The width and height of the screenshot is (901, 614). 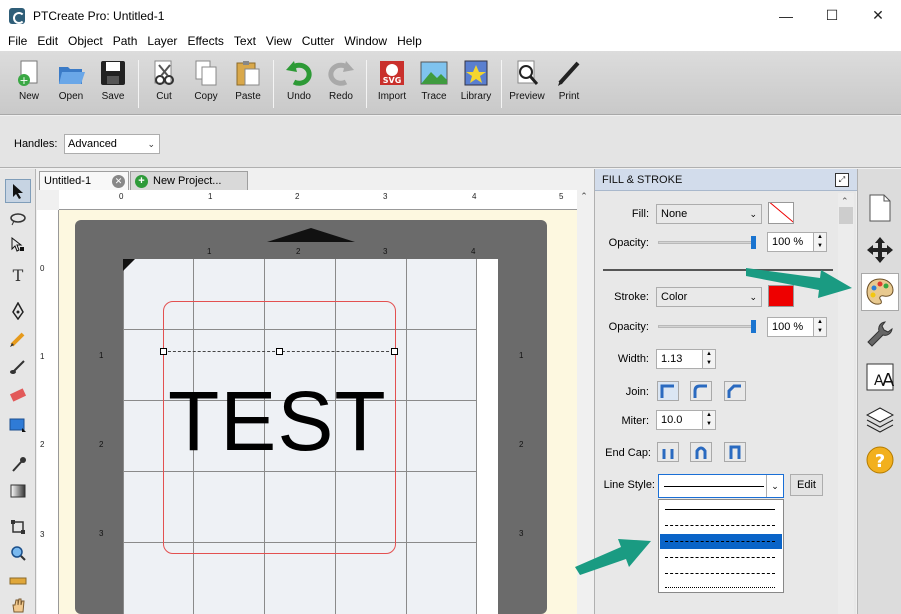 I want to click on linestyle-option-dotted, so click(x=721, y=587).